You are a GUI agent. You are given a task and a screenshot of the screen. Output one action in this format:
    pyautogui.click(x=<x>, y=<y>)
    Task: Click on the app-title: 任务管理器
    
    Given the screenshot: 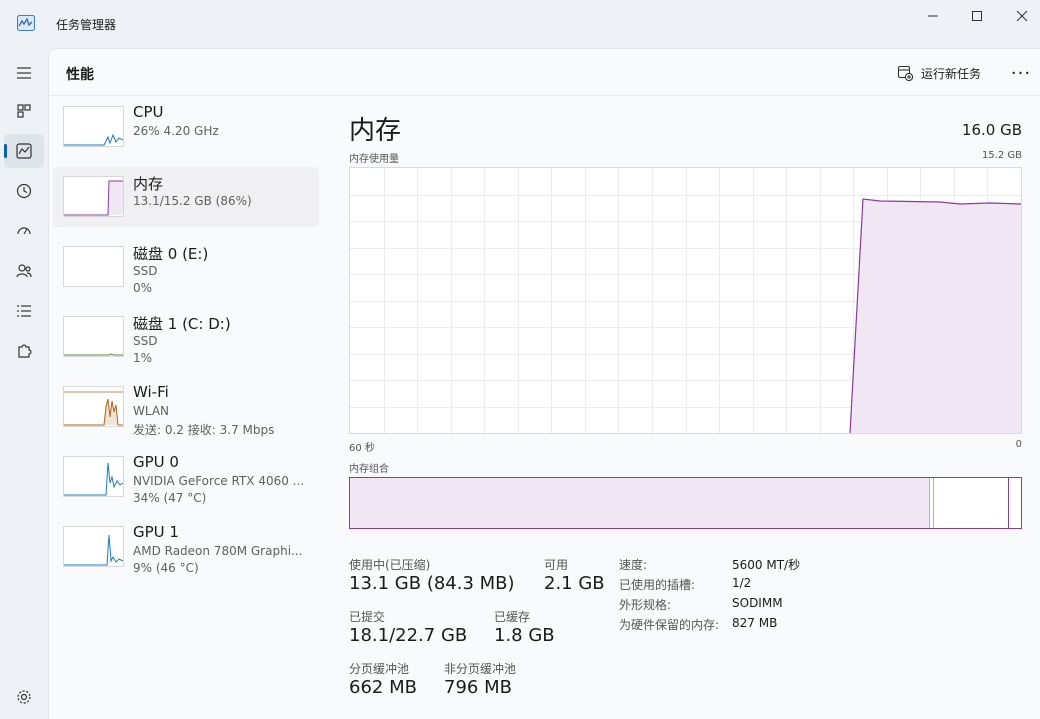 What is the action you would take?
    pyautogui.click(x=86, y=25)
    